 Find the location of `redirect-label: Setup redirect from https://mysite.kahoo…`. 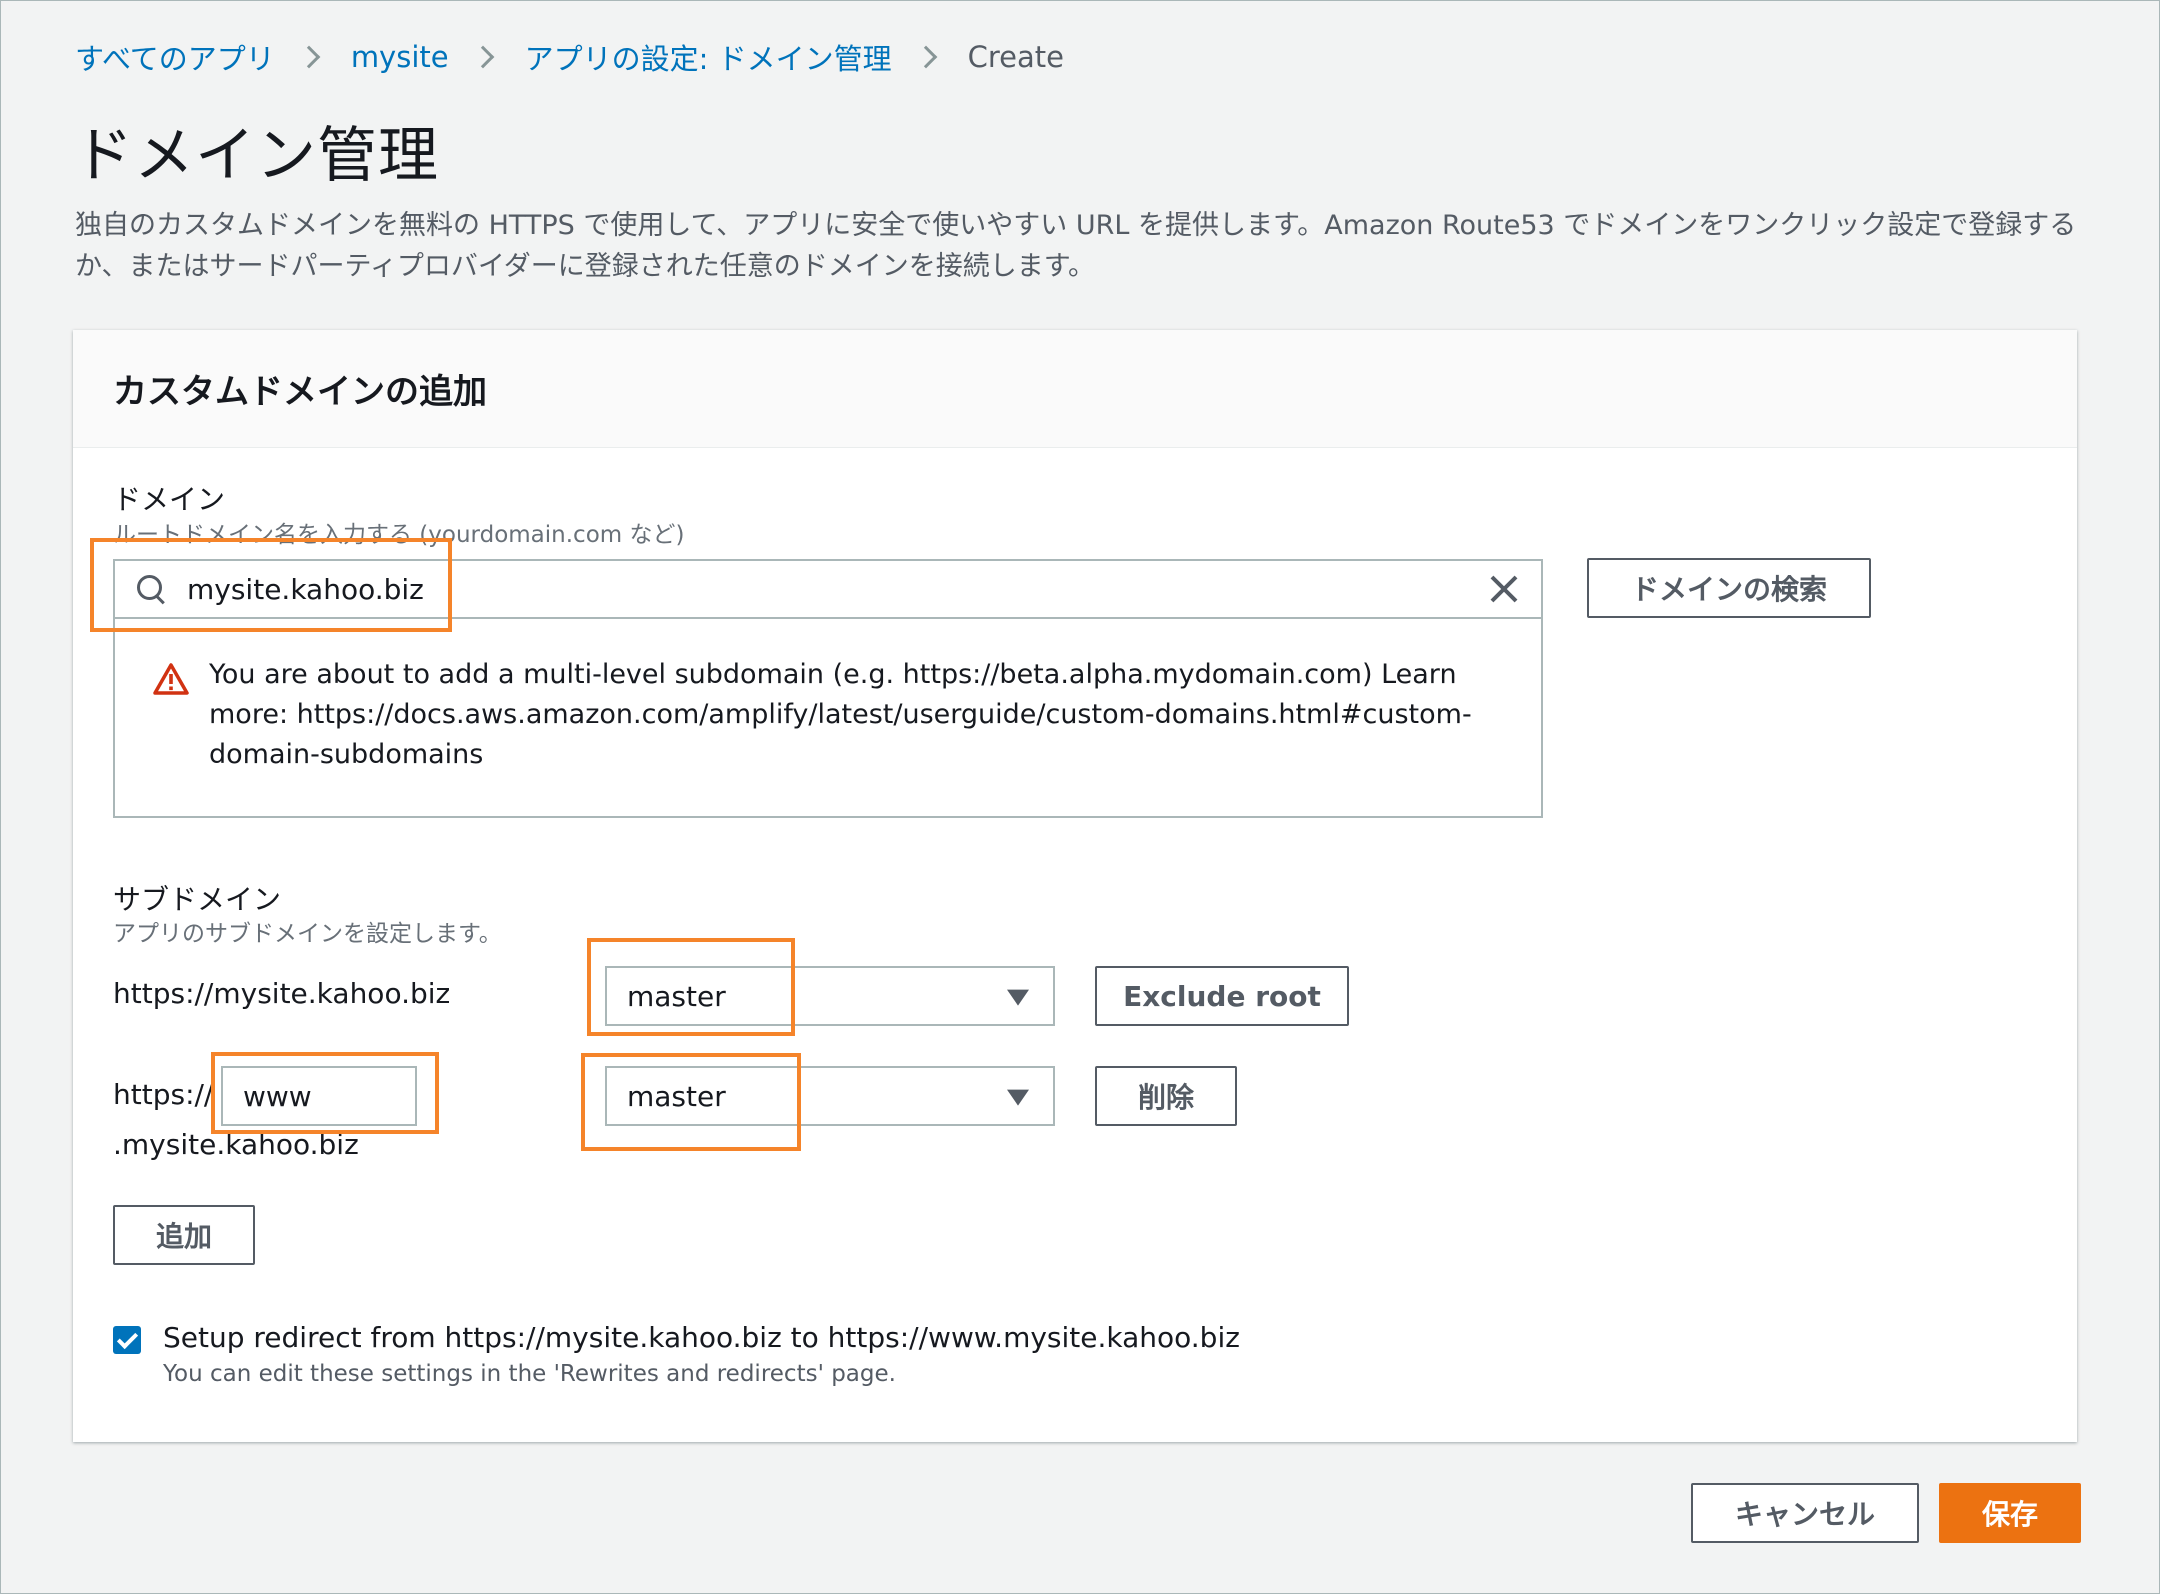

redirect-label: Setup redirect from https://mysite.kahoo… is located at coordinates (701, 1337).